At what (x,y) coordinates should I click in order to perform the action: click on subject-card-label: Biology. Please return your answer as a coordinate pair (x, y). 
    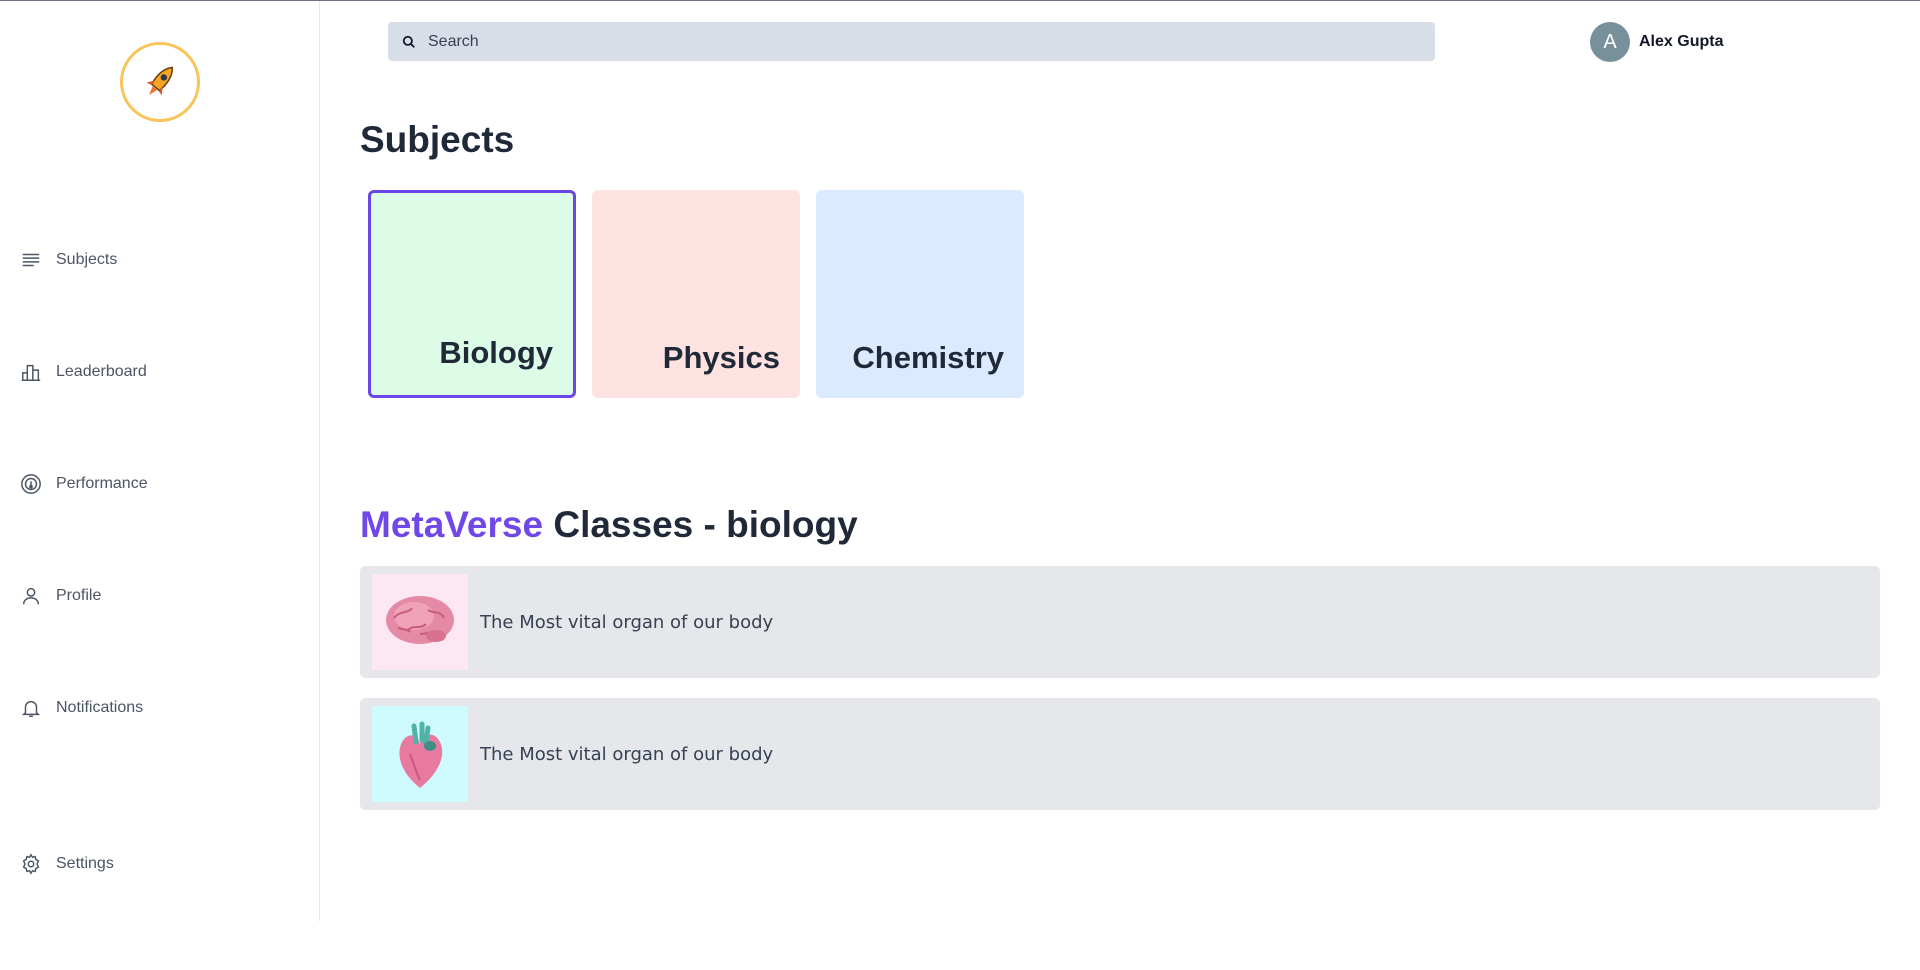
    Looking at the image, I should click on (496, 352).